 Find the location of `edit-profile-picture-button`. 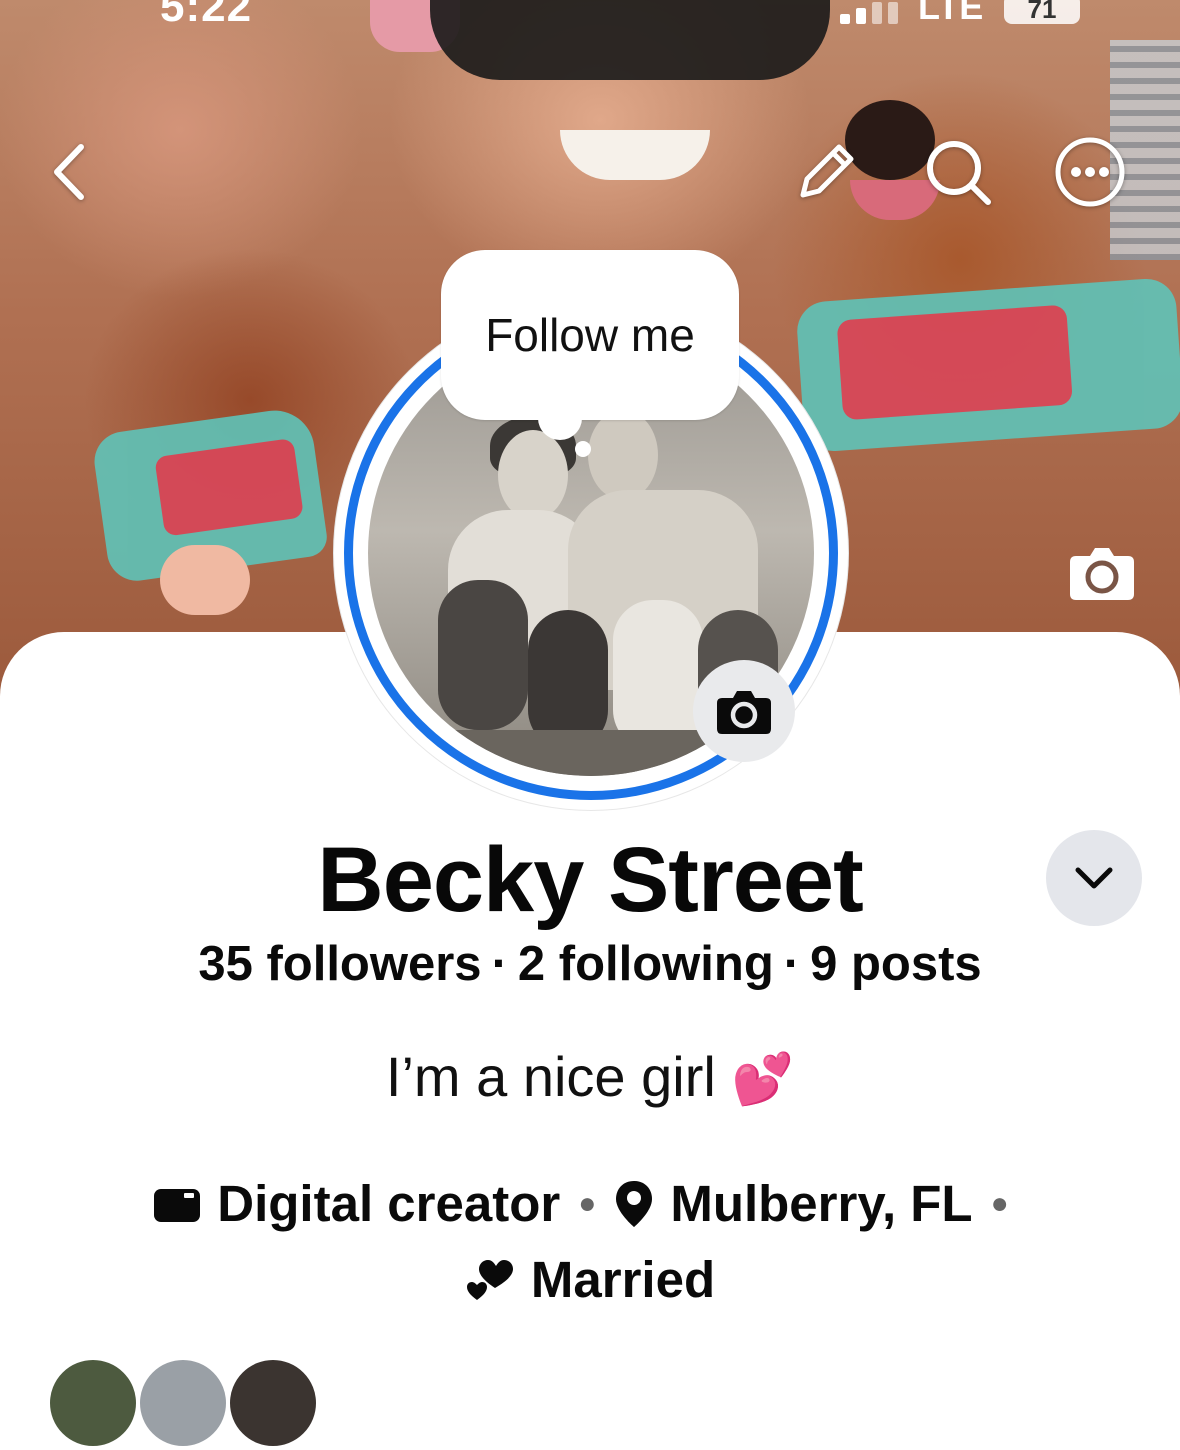

edit-profile-picture-button is located at coordinates (744, 711).